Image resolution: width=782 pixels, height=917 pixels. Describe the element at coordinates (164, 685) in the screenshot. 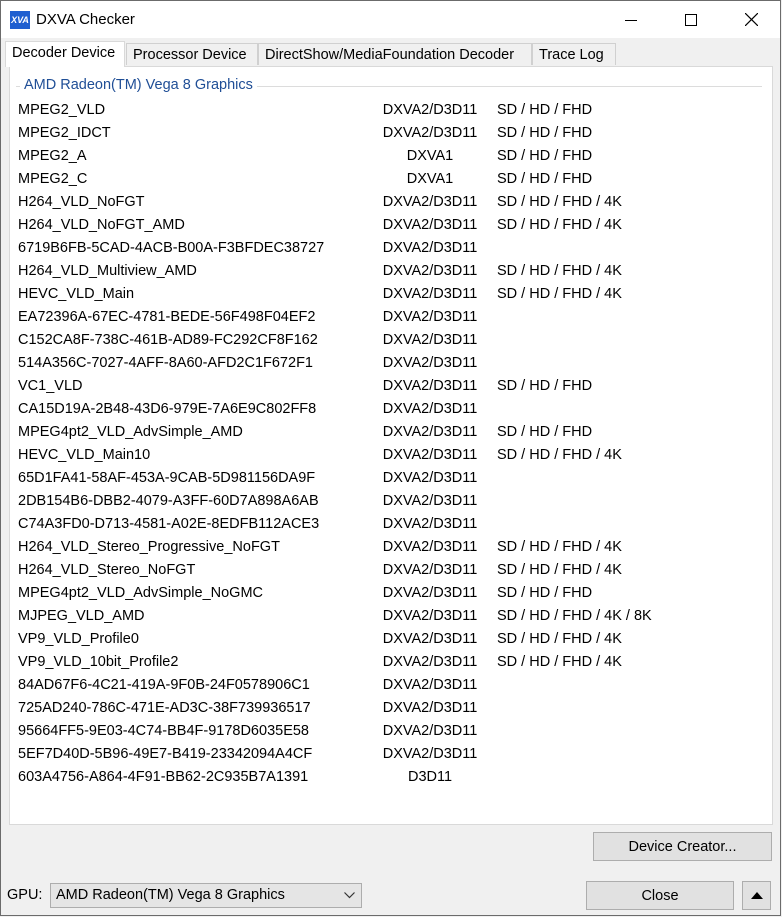

I see `decoder-name: 84AD67F6-4C21-419A-9F0B-24F0578906C1` at that location.